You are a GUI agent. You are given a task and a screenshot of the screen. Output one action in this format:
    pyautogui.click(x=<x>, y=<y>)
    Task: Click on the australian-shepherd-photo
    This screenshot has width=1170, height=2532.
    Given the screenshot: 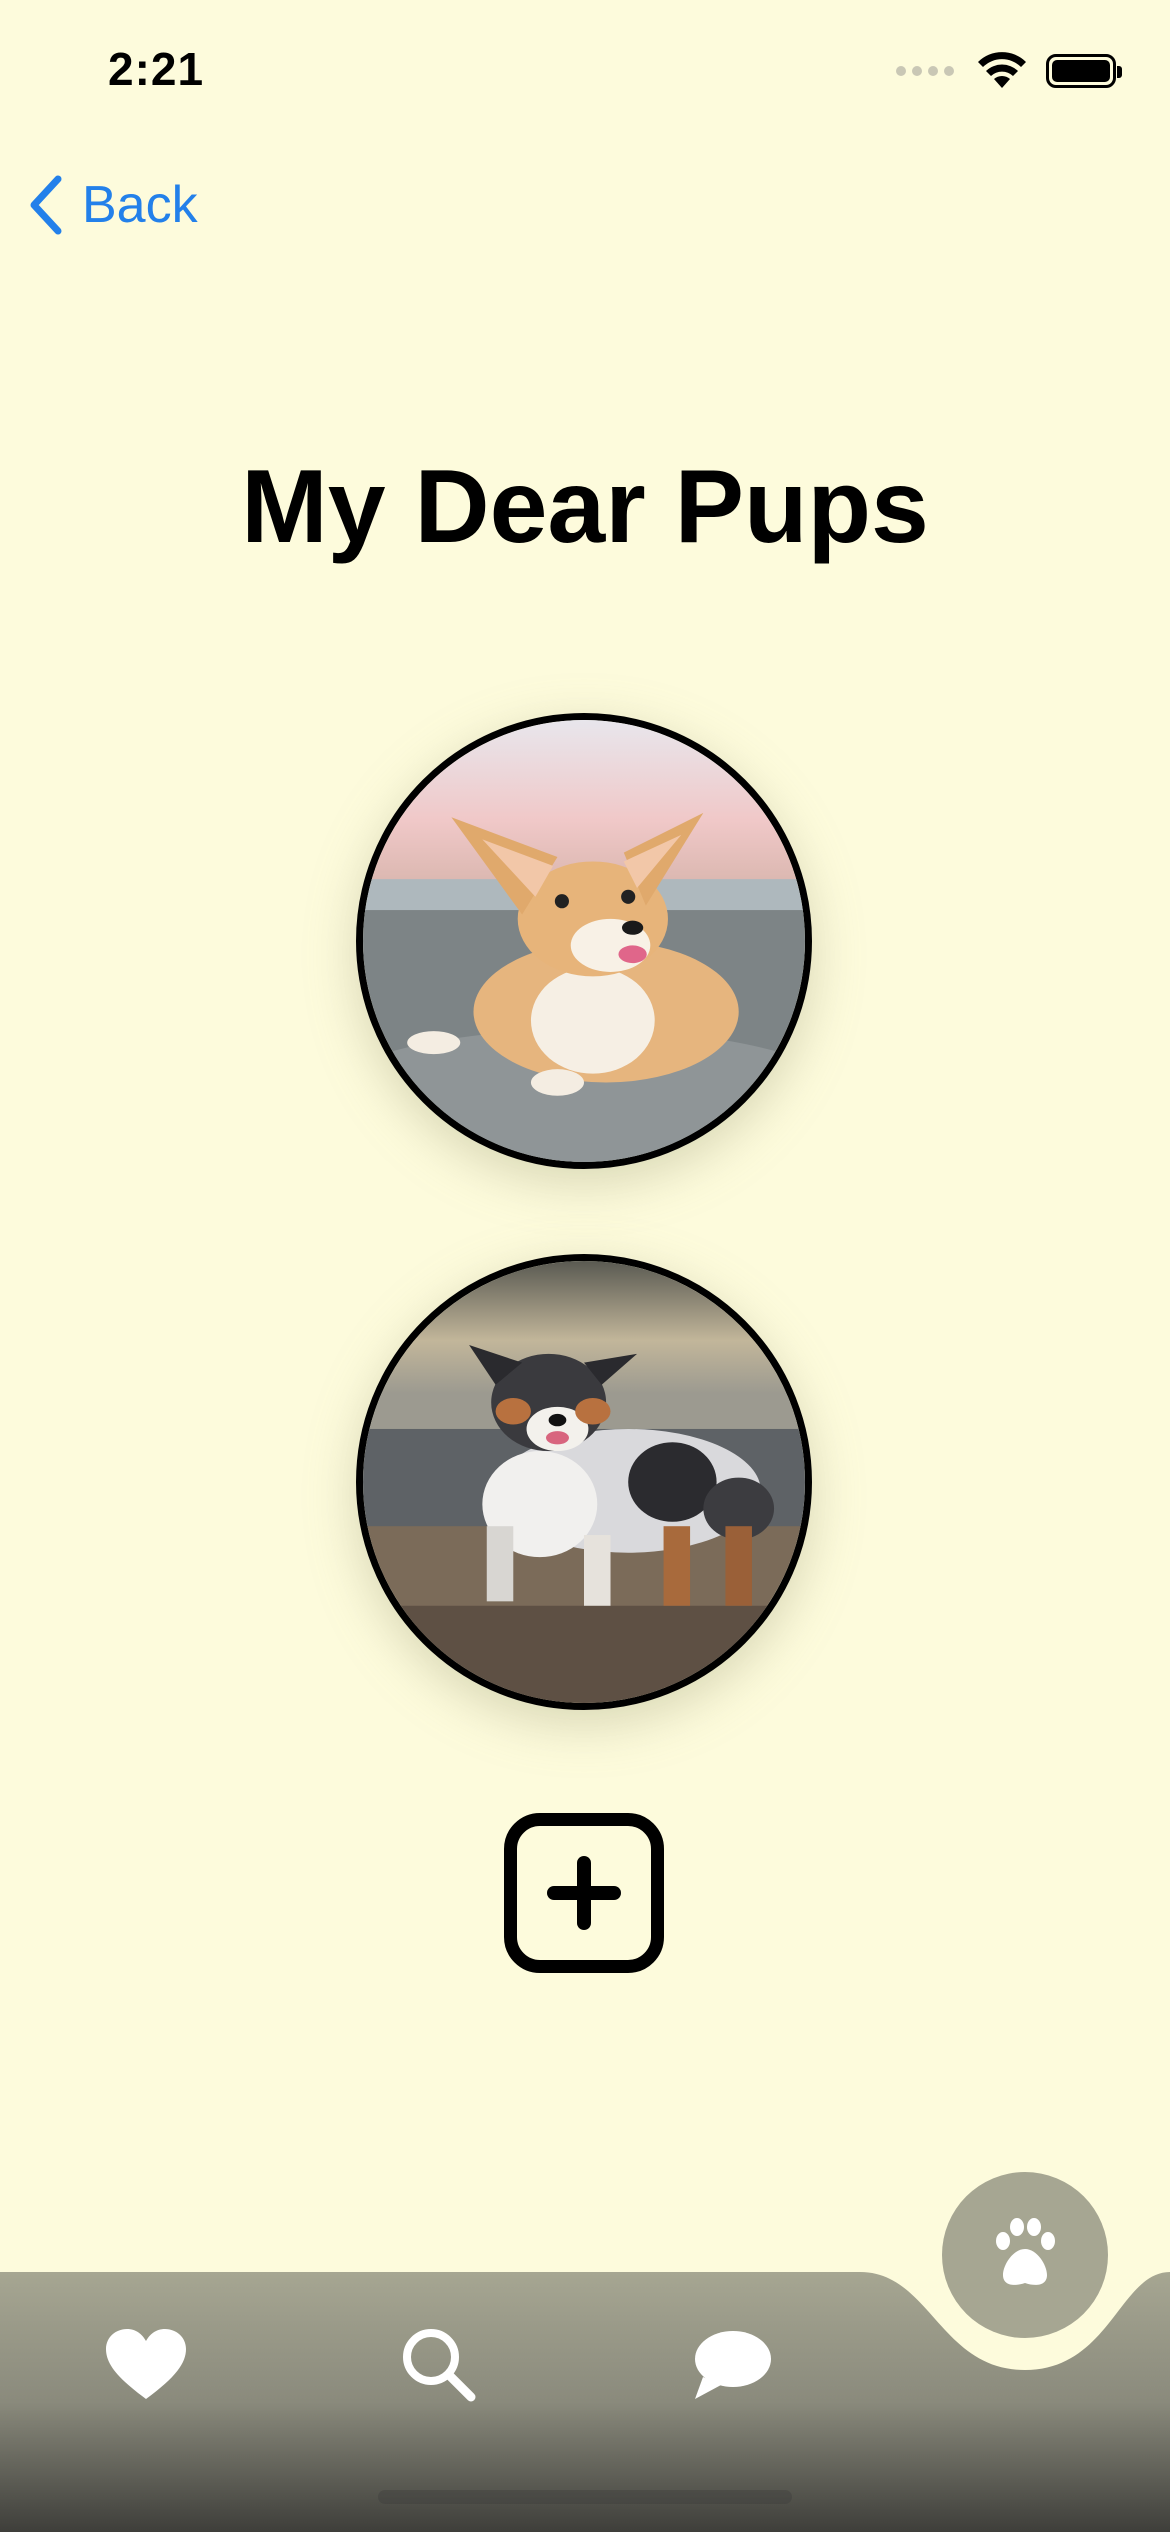 What is the action you would take?
    pyautogui.click(x=584, y=1482)
    